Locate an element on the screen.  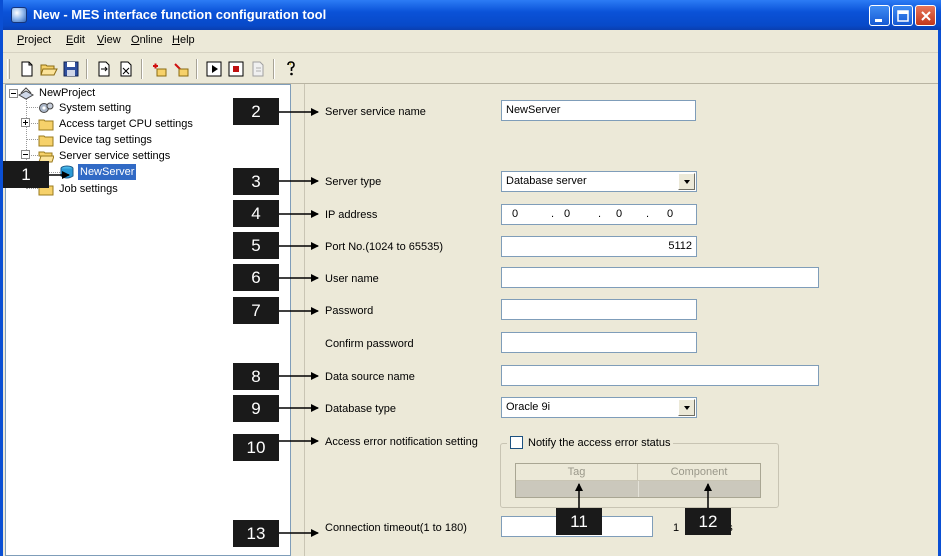
run-icon is located at coordinates (214, 69).